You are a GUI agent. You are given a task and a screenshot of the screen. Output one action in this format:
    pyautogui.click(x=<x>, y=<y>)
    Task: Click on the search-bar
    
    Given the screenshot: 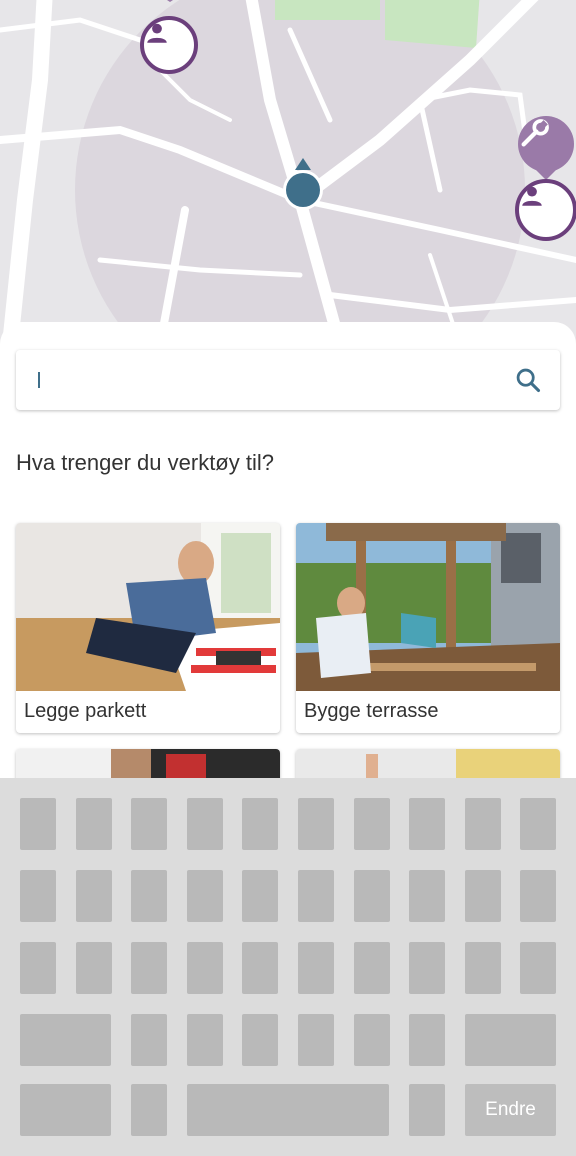 What is the action you would take?
    pyautogui.click(x=288, y=380)
    